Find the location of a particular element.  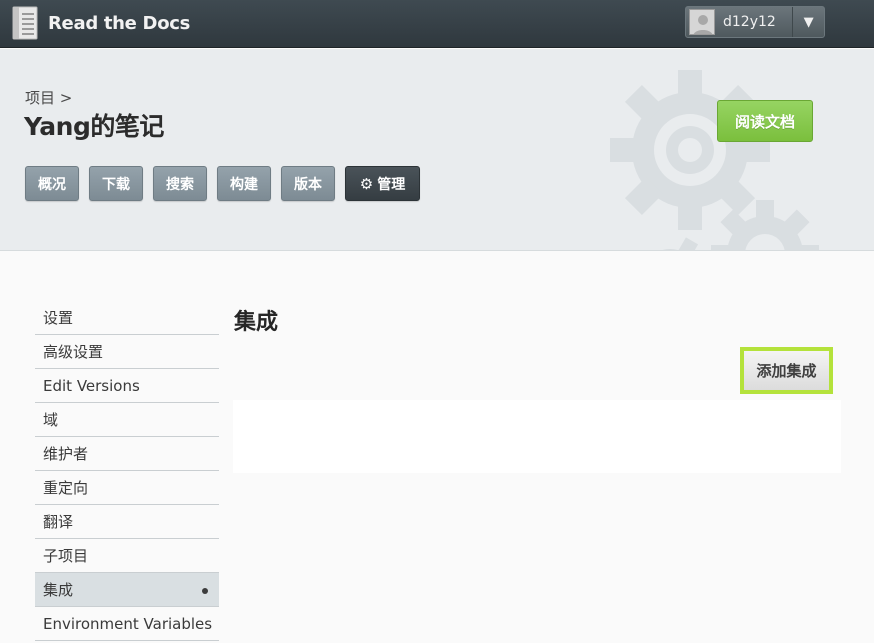

sidebar-item-label: 重定向 is located at coordinates (66, 488).